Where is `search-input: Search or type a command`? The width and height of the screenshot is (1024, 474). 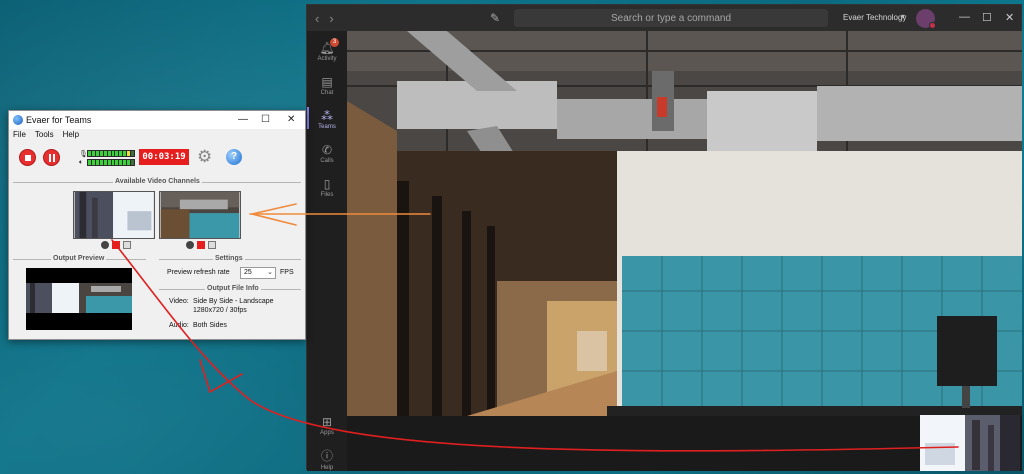
search-input: Search or type a command is located at coordinates (671, 18).